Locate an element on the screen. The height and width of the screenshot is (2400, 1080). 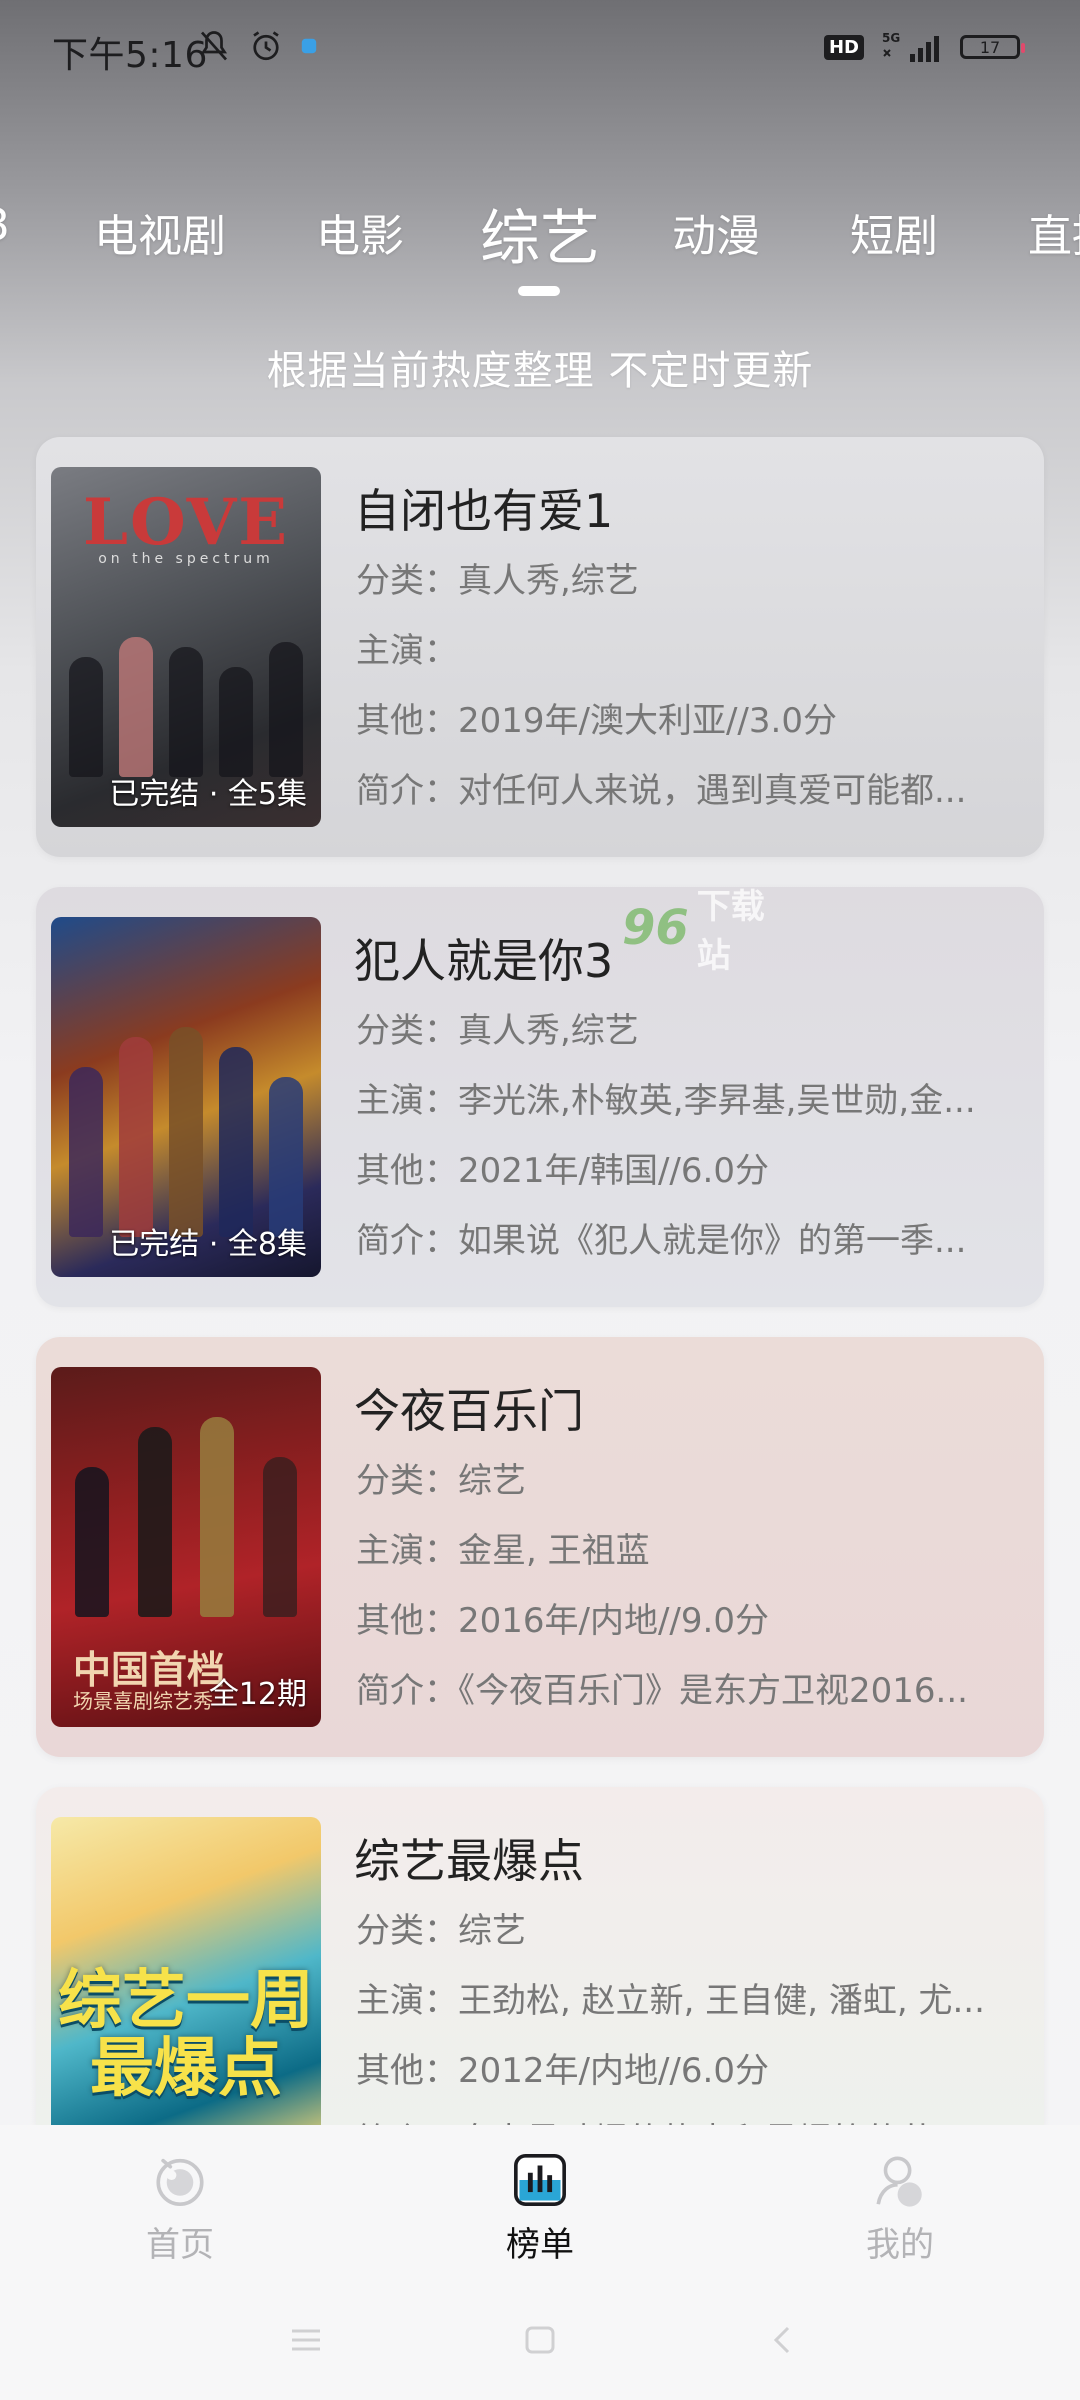
card-cast: 主演：金星, 王祖蓝 is located at coordinates (503, 1551).